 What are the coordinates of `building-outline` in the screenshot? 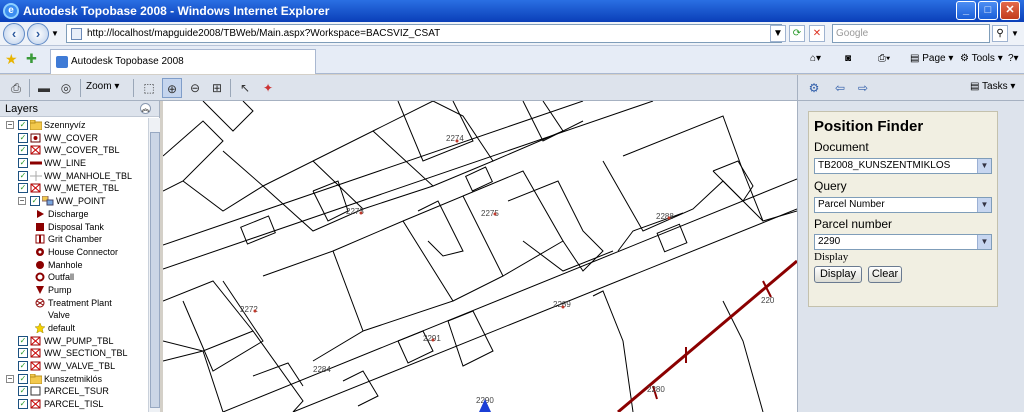 It's located at (360, 388).